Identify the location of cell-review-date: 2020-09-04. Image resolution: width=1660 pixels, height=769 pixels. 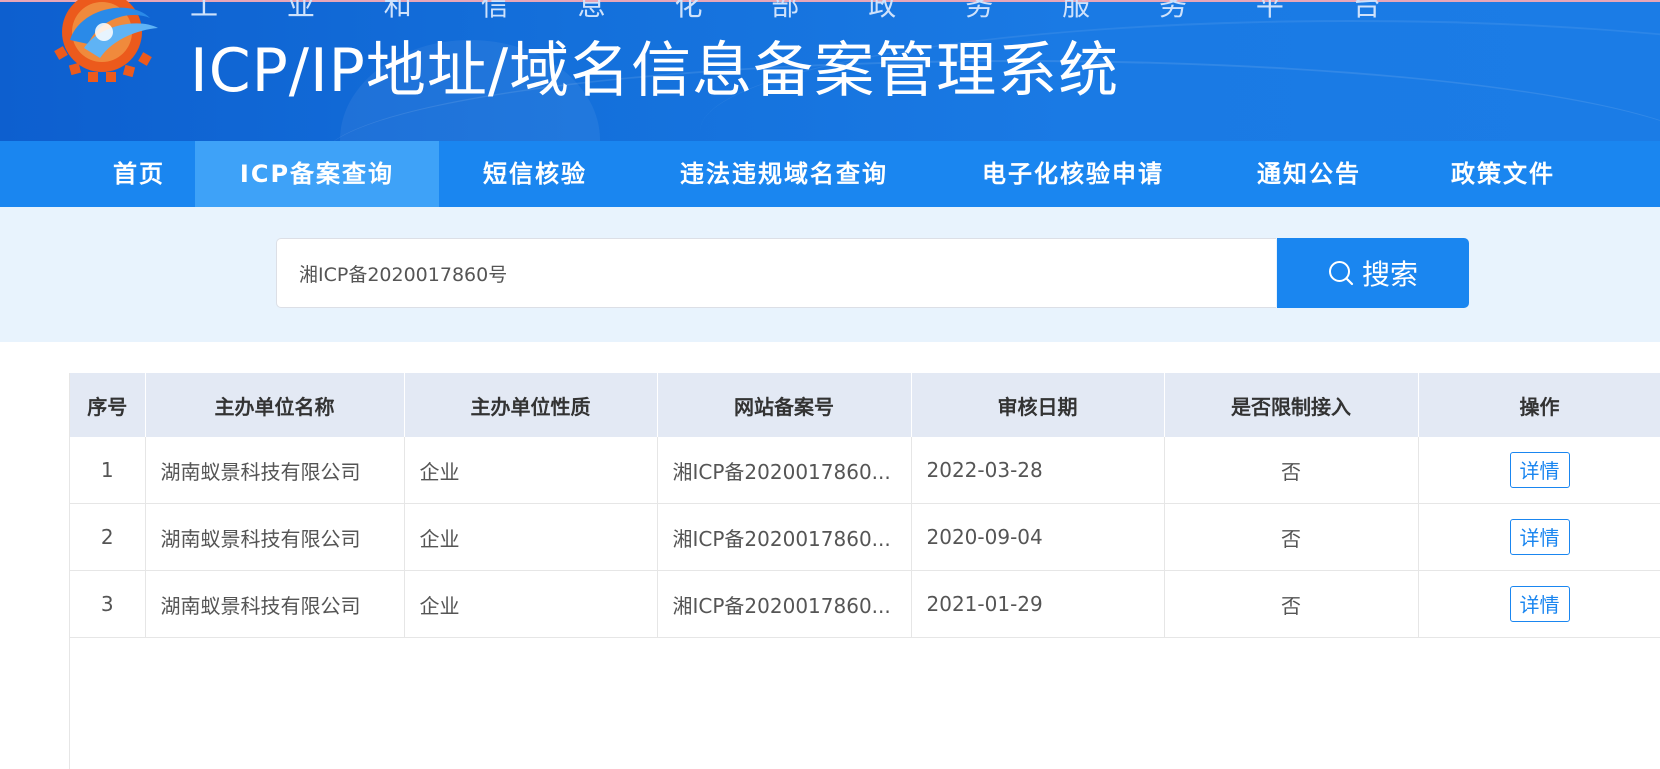
(1038, 537).